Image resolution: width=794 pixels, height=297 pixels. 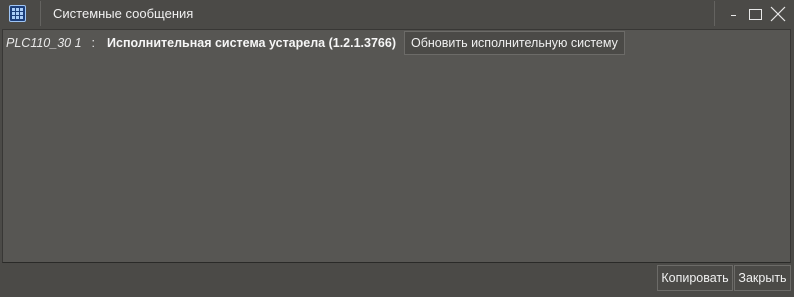 I want to click on maximize-icon, so click(x=755, y=14).